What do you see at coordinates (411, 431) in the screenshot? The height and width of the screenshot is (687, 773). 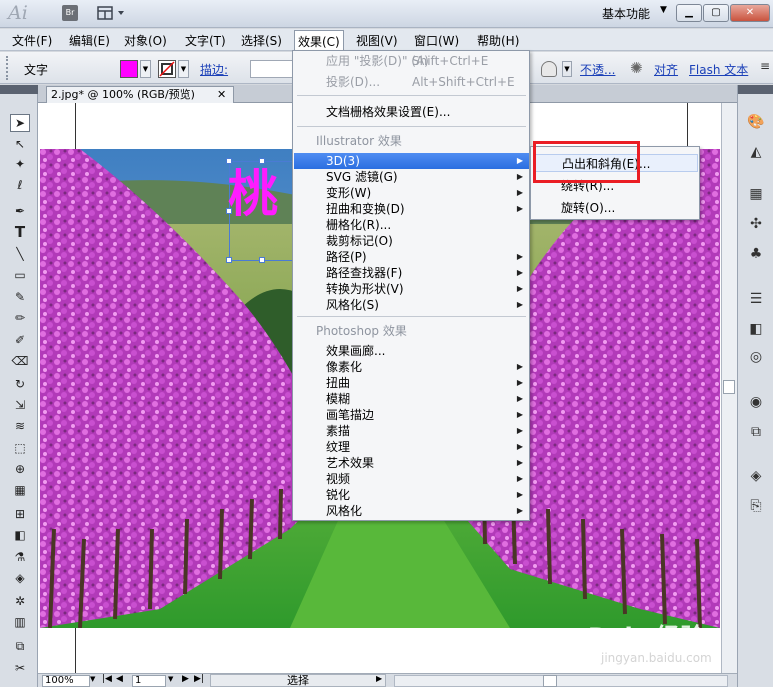 I see `menu-item-sketch: 素描 ▶` at bounding box center [411, 431].